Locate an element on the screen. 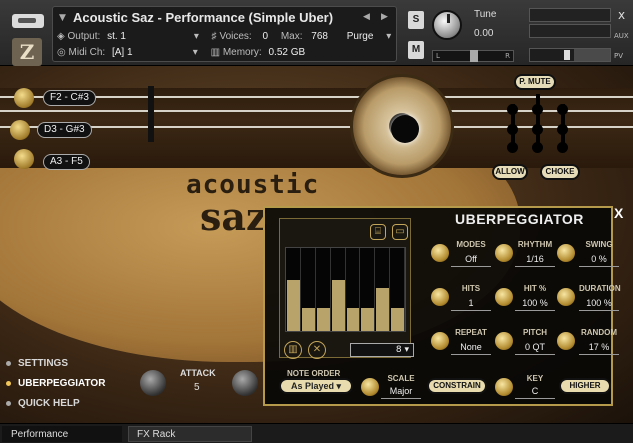 The image size is (633, 443). wrench-icon is located at coordinates (28, 21).